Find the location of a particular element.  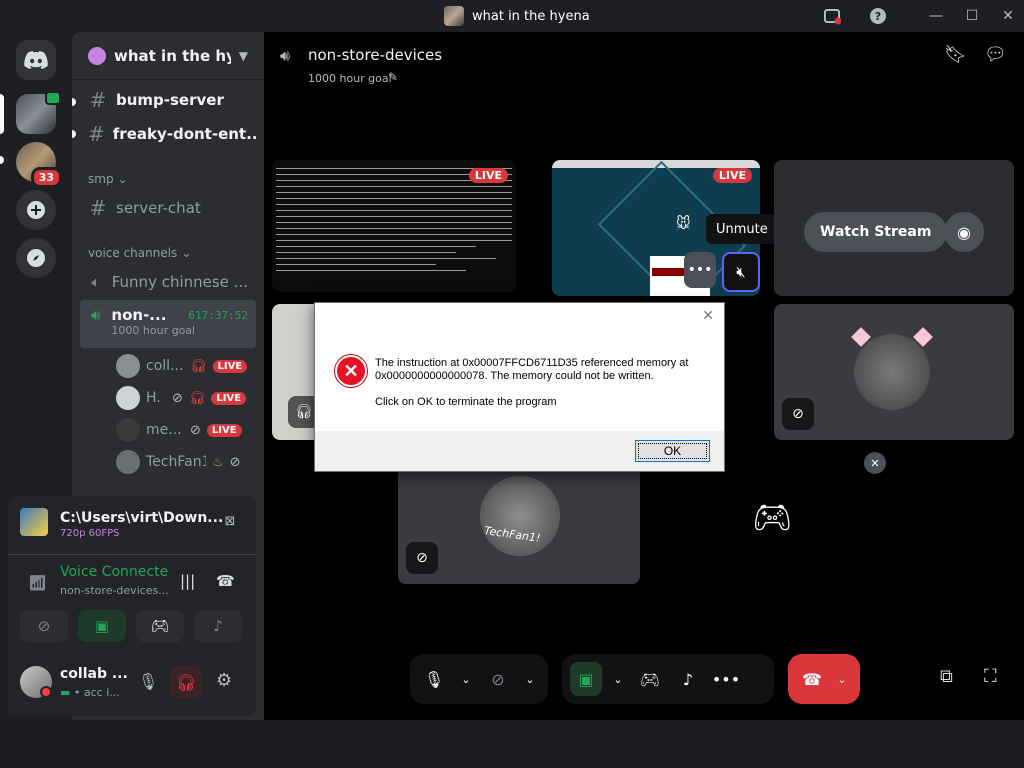

screen-share-icon: ▣ is located at coordinates (586, 679).